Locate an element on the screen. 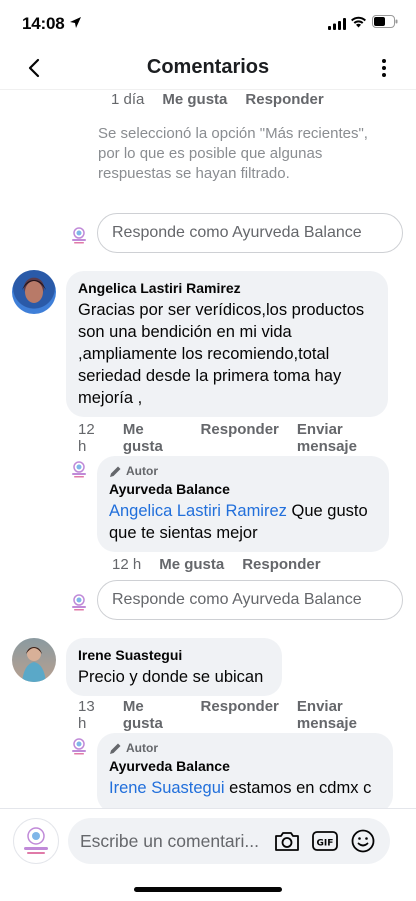 This screenshot has height=901, width=416. navigation-bar: Comentarios is located at coordinates (208, 68).